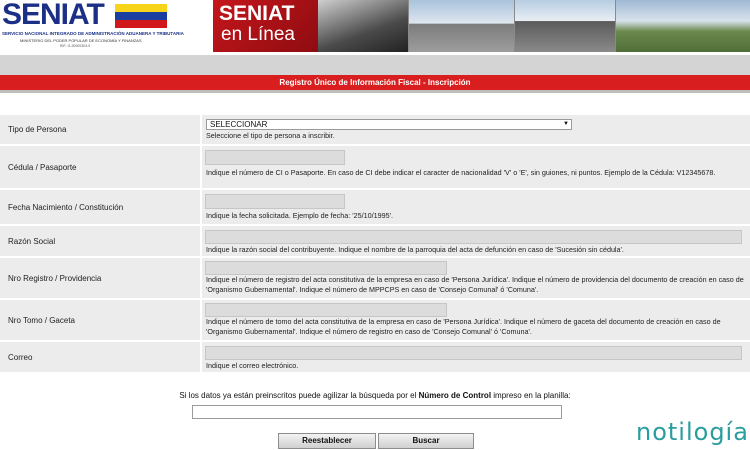 This screenshot has width=750, height=450. I want to click on row-correo: Correo Indique el correo electrónico., so click(375, 357).